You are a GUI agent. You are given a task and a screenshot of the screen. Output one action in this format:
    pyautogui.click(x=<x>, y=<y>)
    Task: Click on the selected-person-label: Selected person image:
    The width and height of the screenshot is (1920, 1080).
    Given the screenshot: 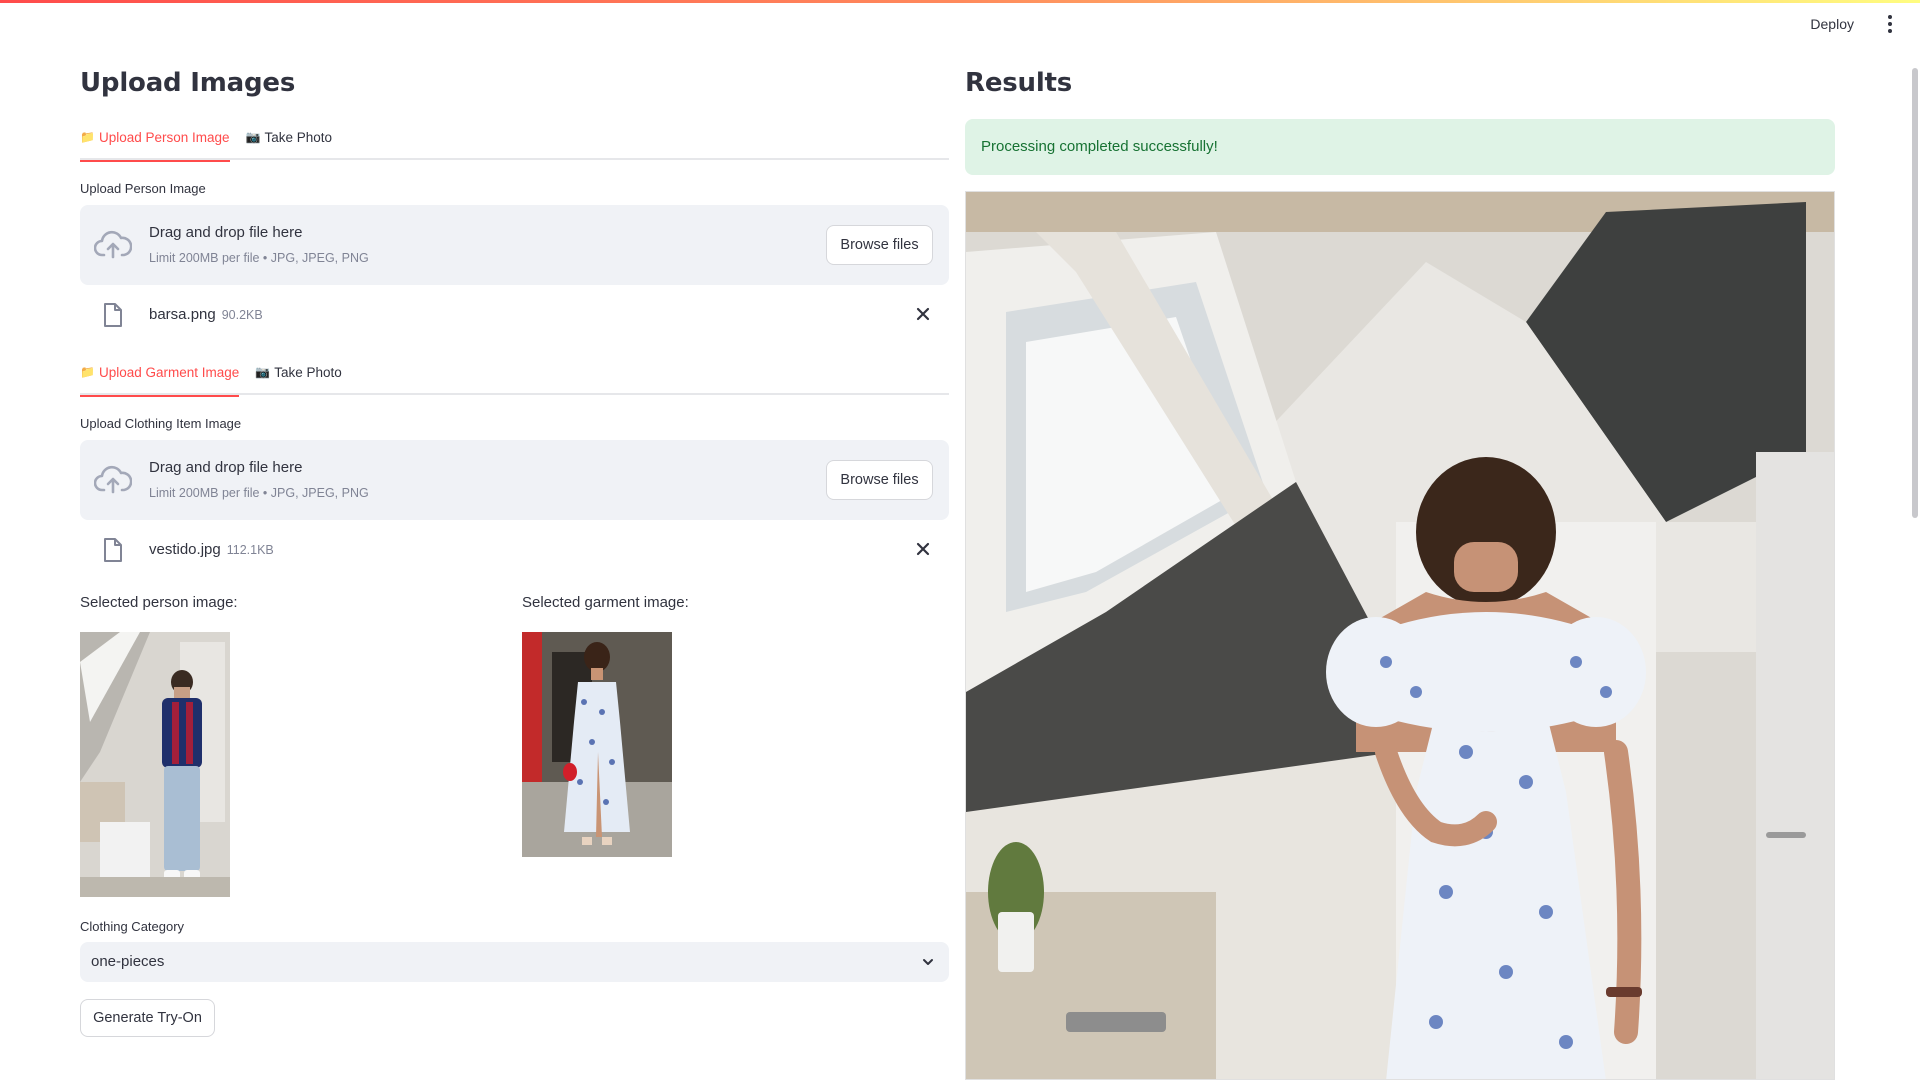 What is the action you would take?
    pyautogui.click(x=159, y=602)
    